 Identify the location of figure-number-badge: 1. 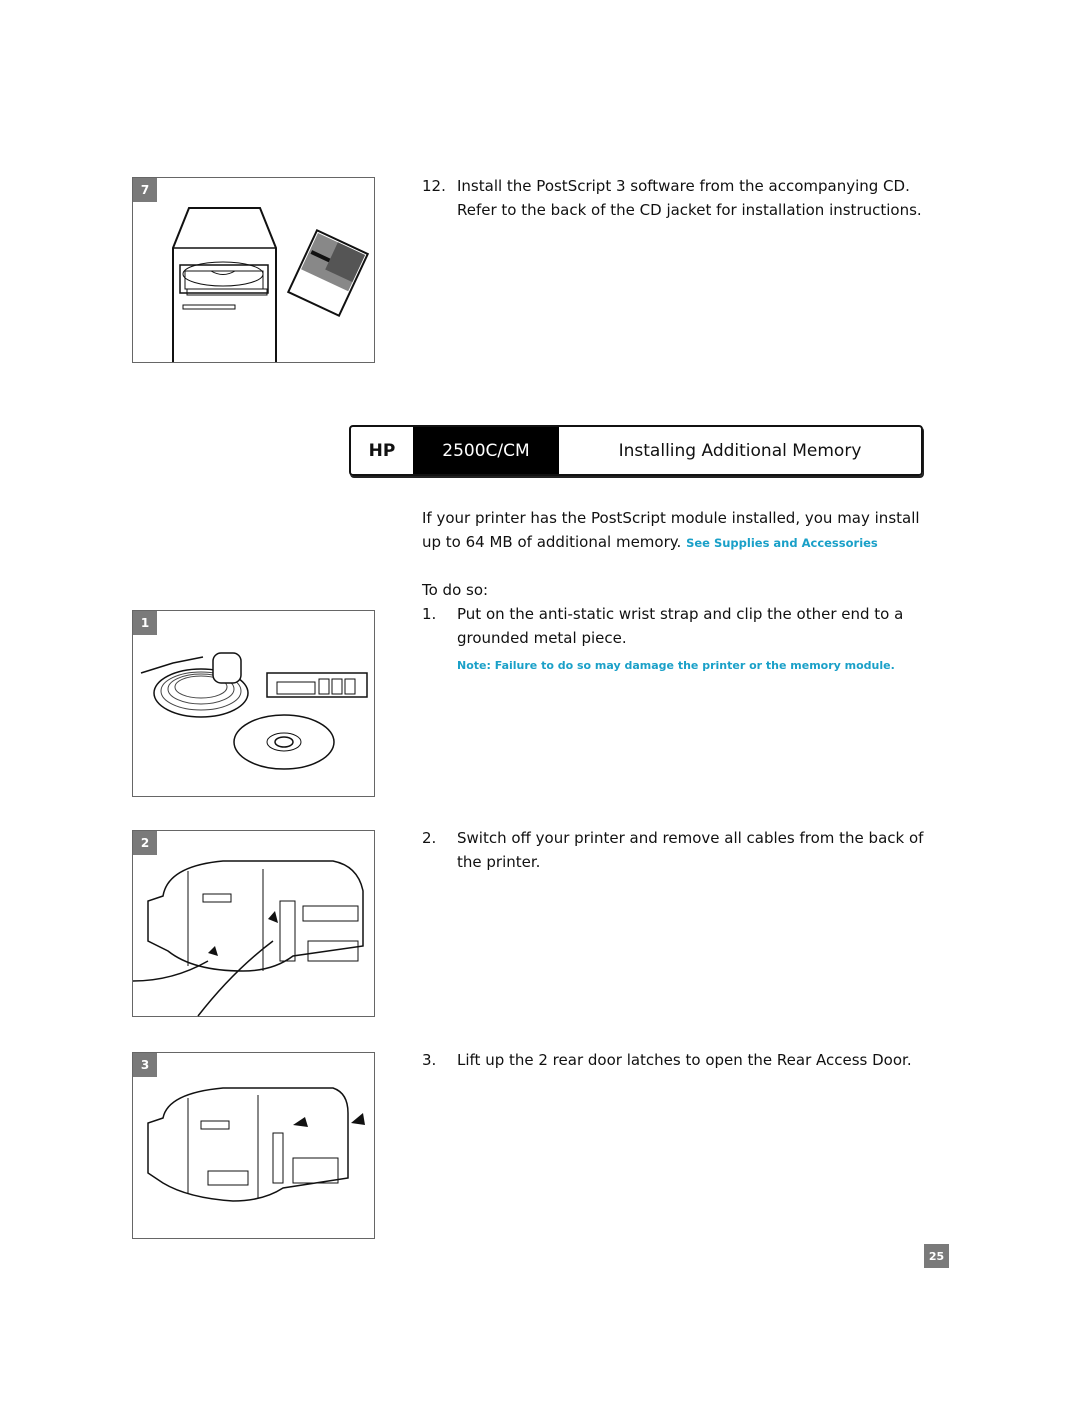
(145, 623).